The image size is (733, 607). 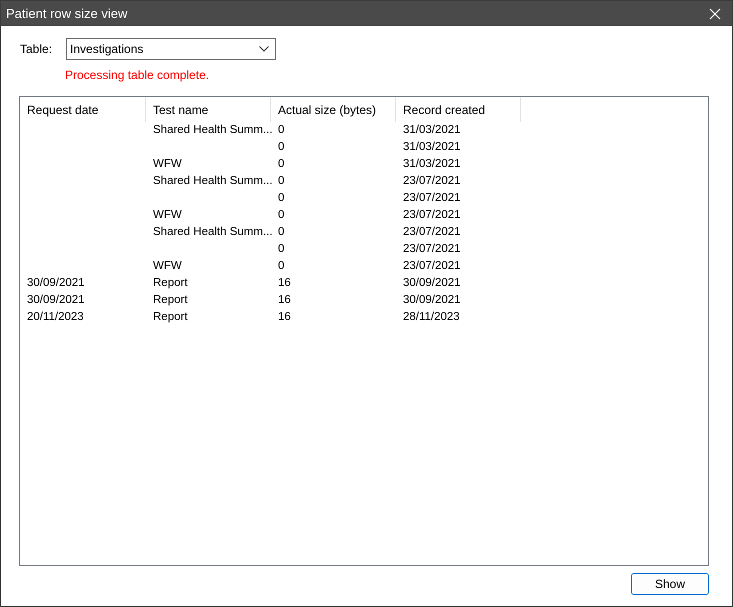 I want to click on show-button: Show, so click(x=670, y=584).